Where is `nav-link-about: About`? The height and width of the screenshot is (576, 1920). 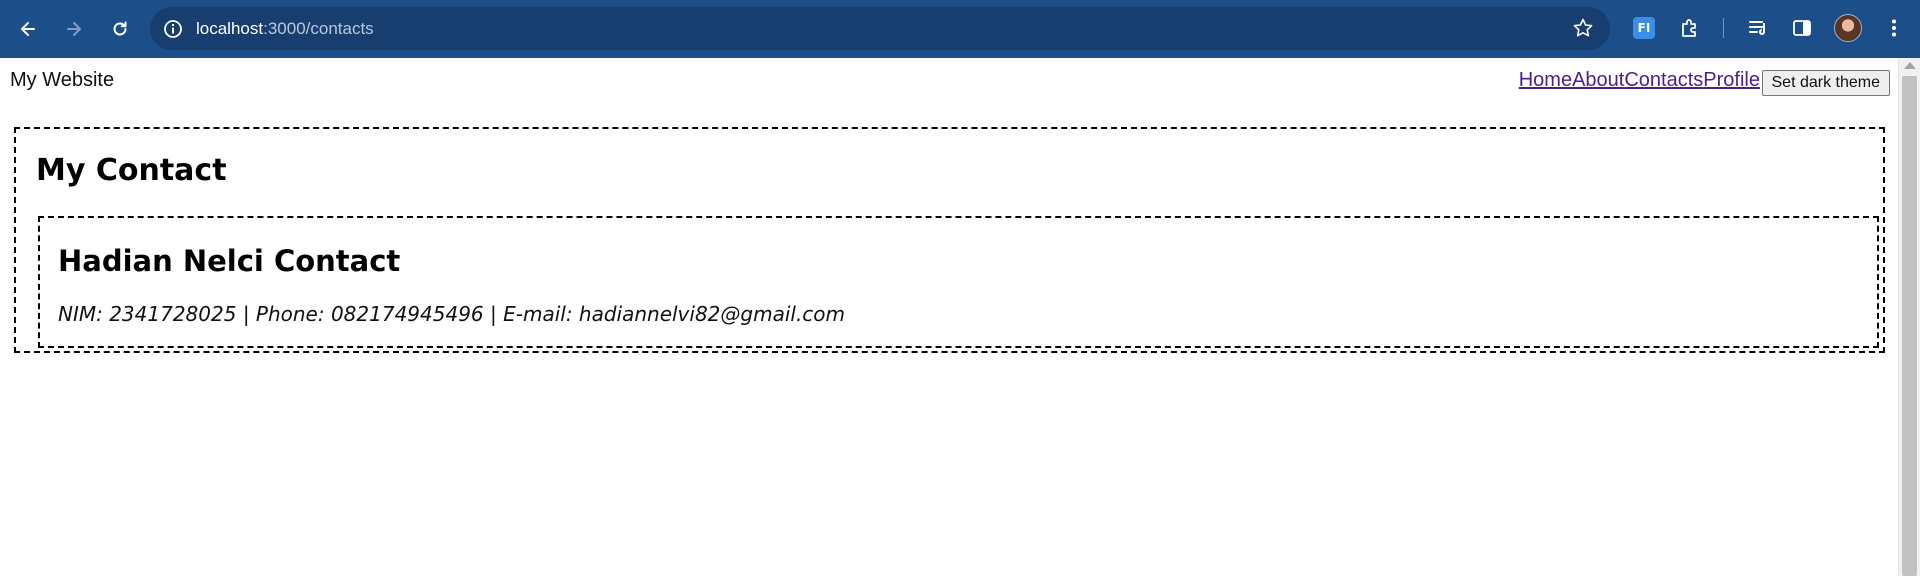 nav-link-about: About is located at coordinates (1598, 80).